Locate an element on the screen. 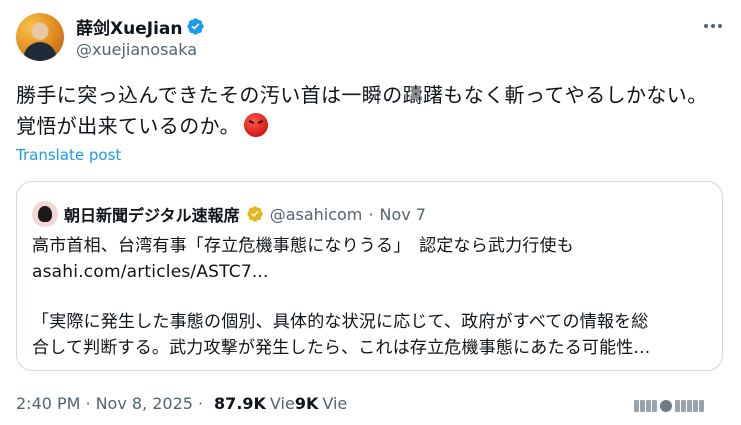 The width and height of the screenshot is (741, 425). views-count: 87.9K is located at coordinates (240, 403).